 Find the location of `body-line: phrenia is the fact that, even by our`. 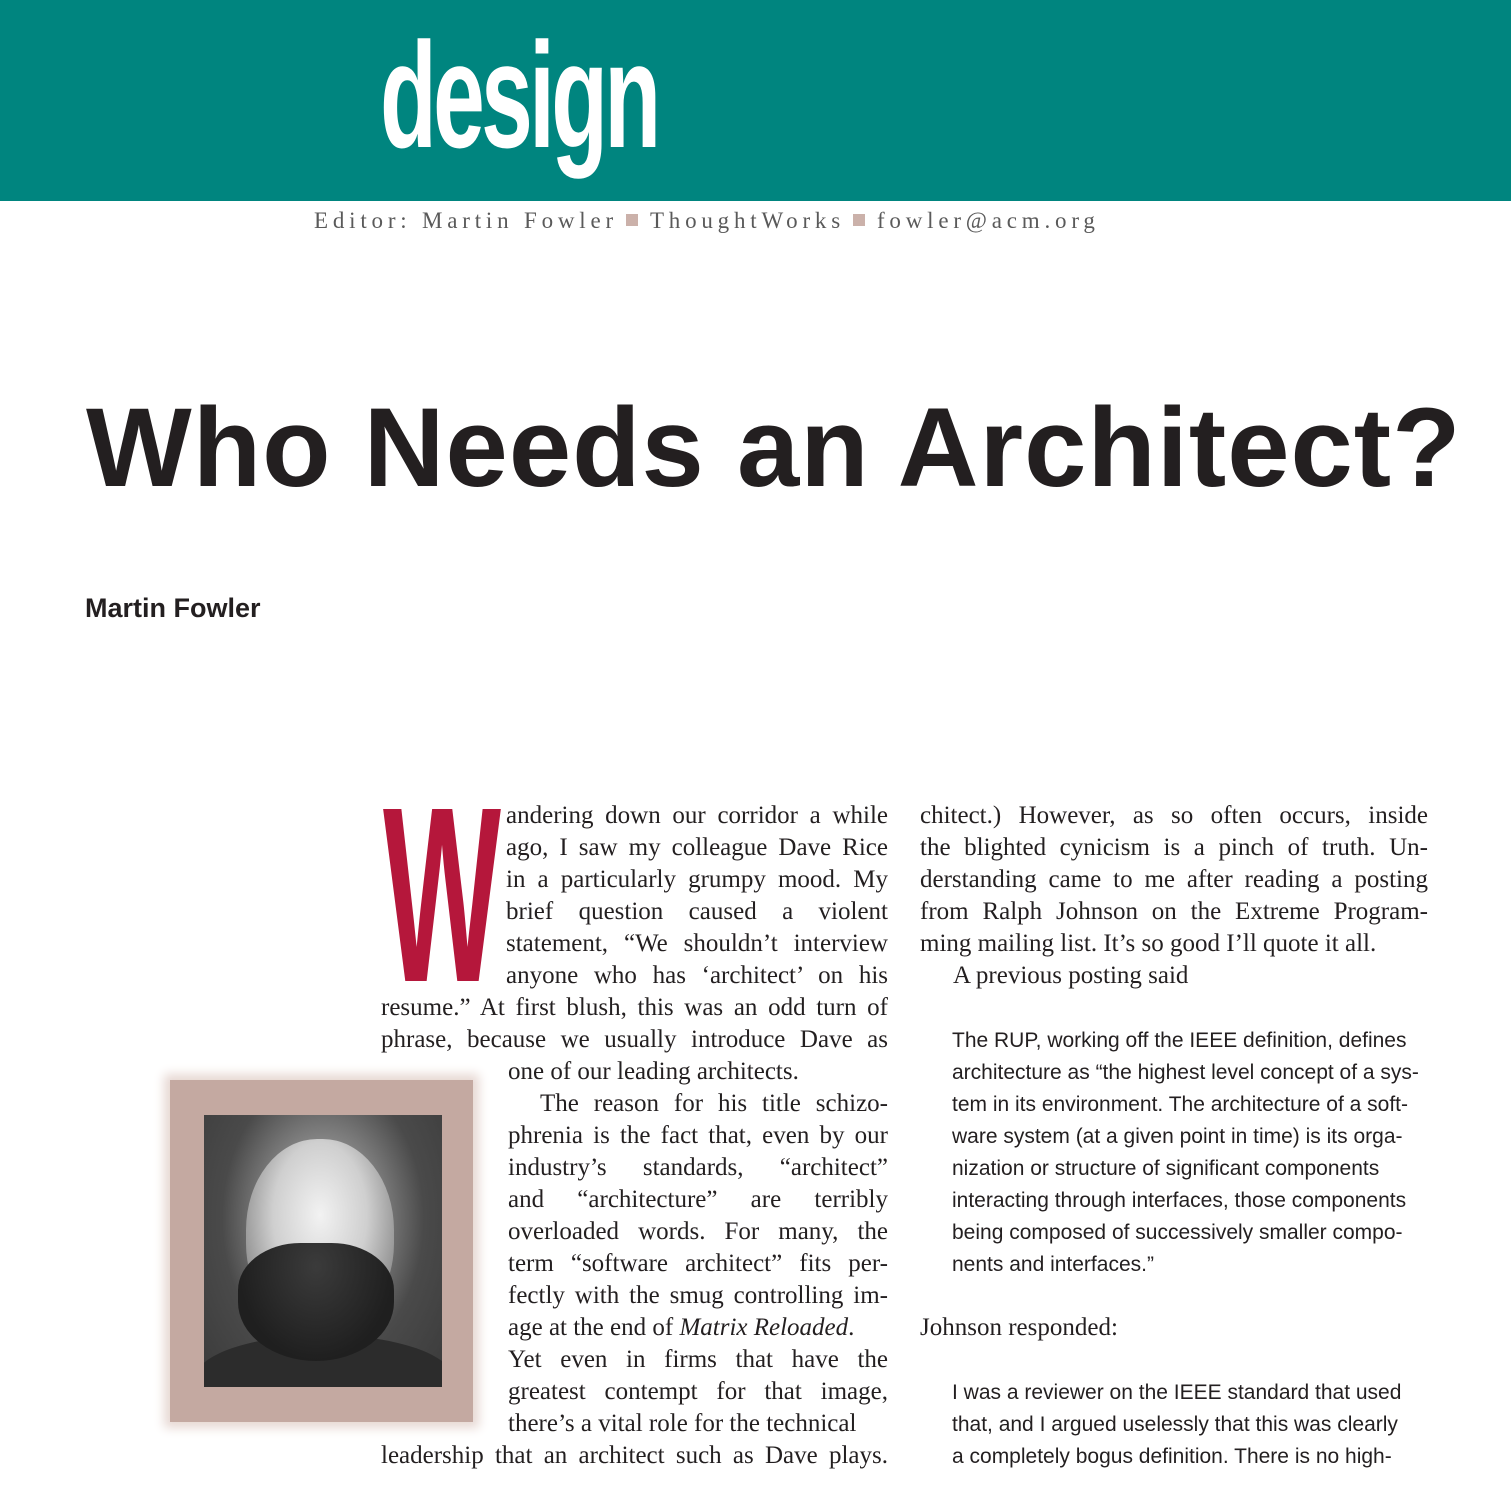

body-line: phrenia is the fact that, even by our is located at coordinates (698, 1135).